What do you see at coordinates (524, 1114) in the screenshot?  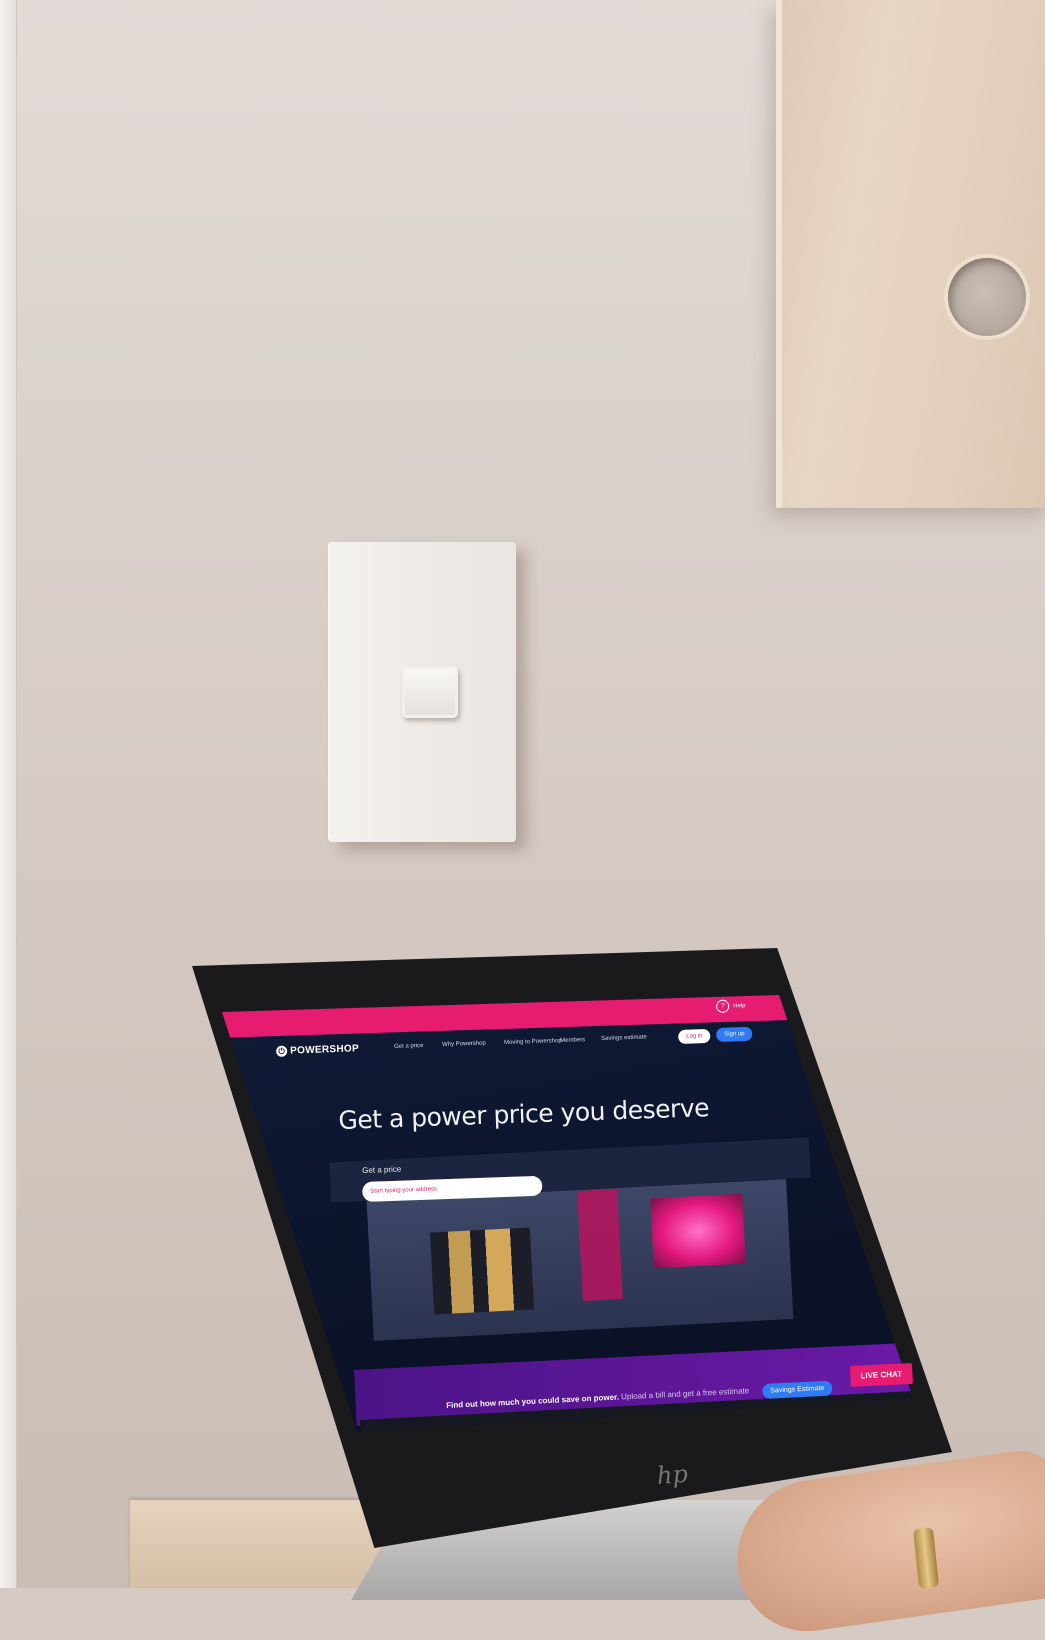 I see `hero-title: Get a power price you deserve` at bounding box center [524, 1114].